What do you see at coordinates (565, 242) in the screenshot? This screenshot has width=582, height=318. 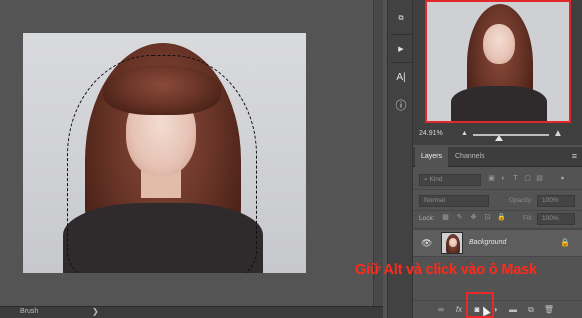 I see `layer-lock-icon: 🔒` at bounding box center [565, 242].